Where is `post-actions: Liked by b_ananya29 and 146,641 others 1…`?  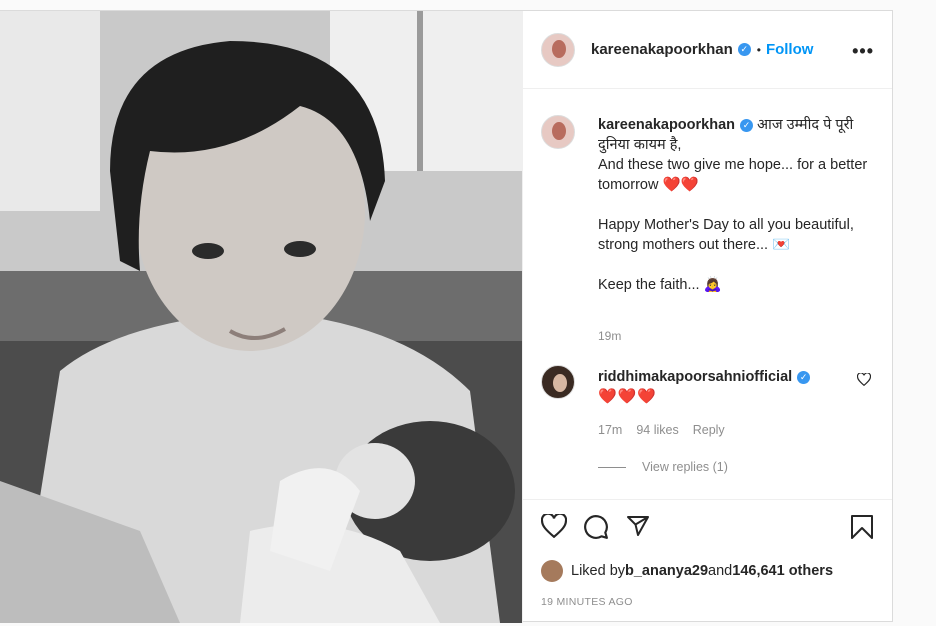
post-actions: Liked by b_ananya29 and 146,641 others 1… is located at coordinates (707, 561).